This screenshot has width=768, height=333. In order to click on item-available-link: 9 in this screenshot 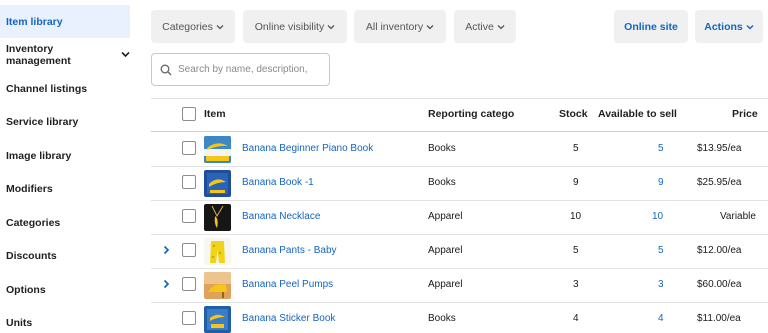, I will do `click(661, 182)`.